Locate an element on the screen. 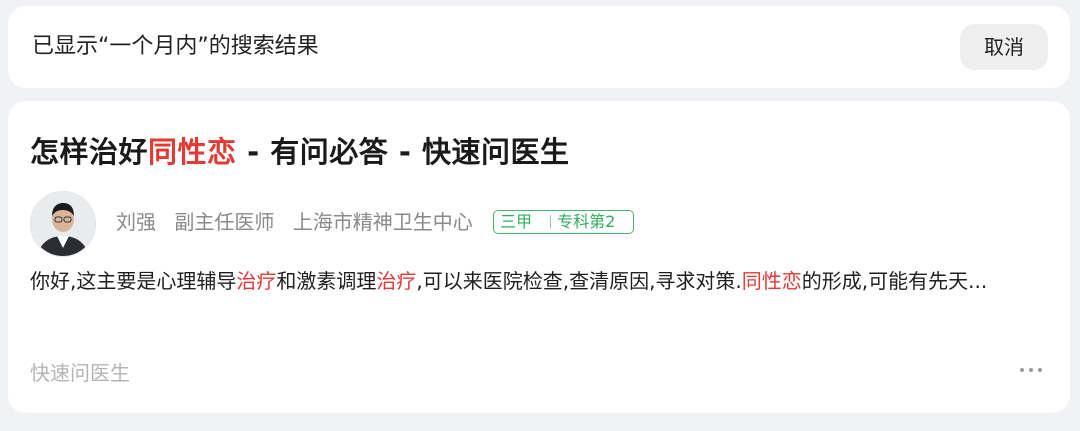 Image resolution: width=1080 pixels, height=431 pixels. badge-rank: 专科第2 is located at coordinates (586, 221).